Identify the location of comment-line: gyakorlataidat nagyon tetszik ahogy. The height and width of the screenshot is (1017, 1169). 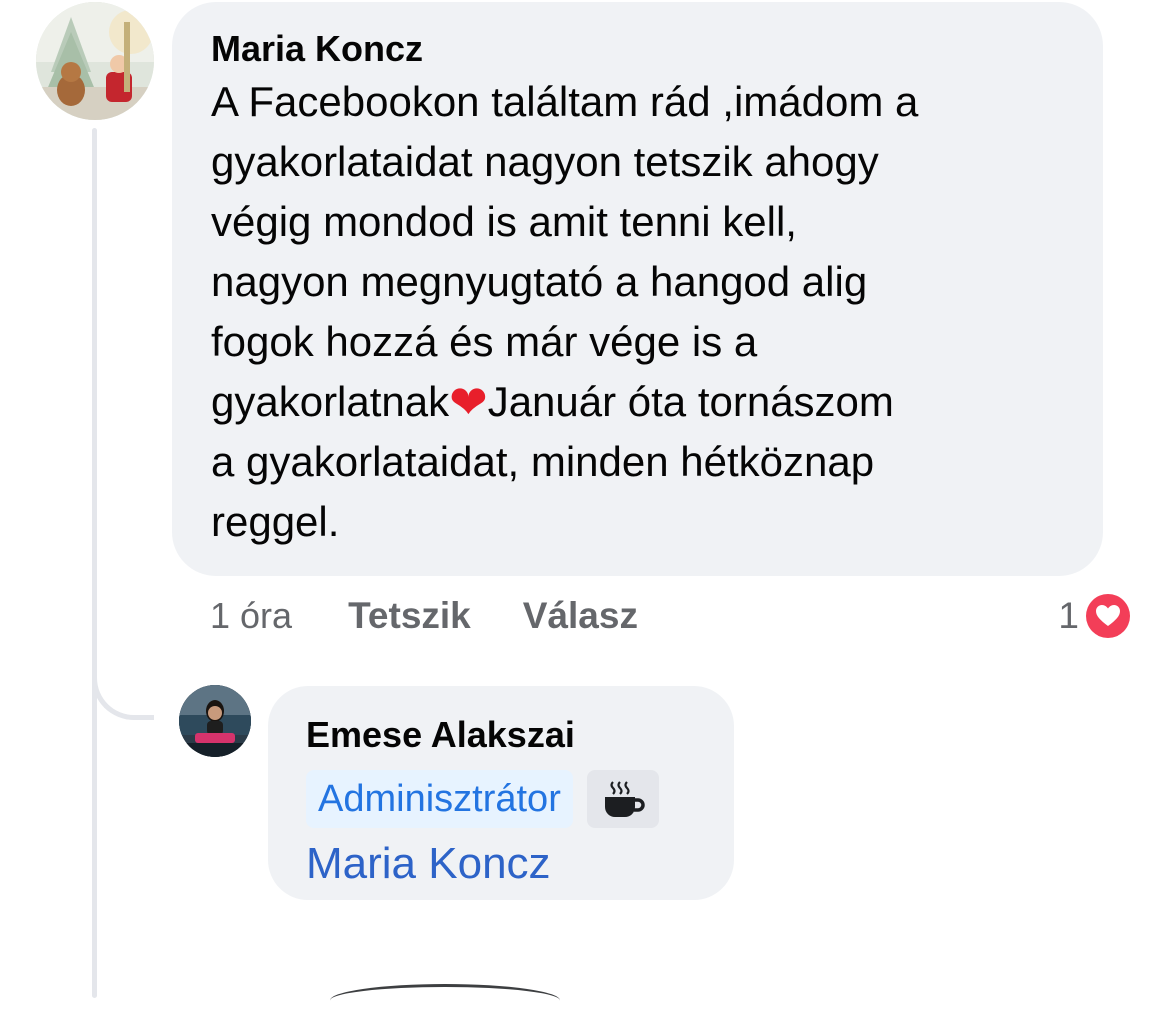
(545, 161).